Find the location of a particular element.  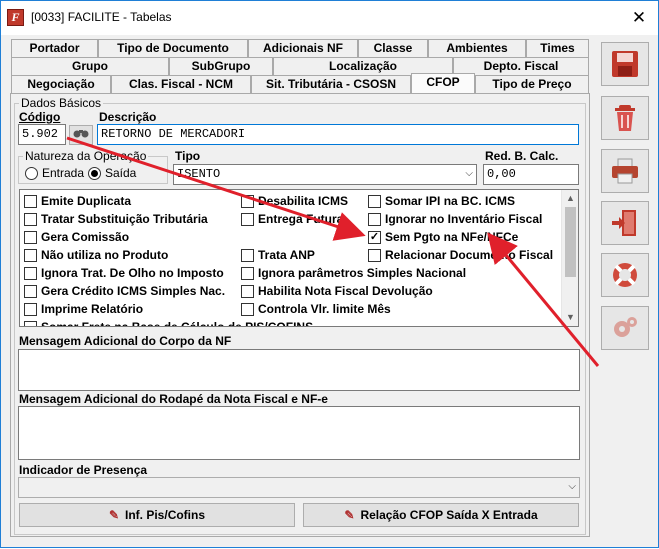

relacao-cfop-button: ✎ Relação CFOP Saída X Entrada is located at coordinates (441, 515).